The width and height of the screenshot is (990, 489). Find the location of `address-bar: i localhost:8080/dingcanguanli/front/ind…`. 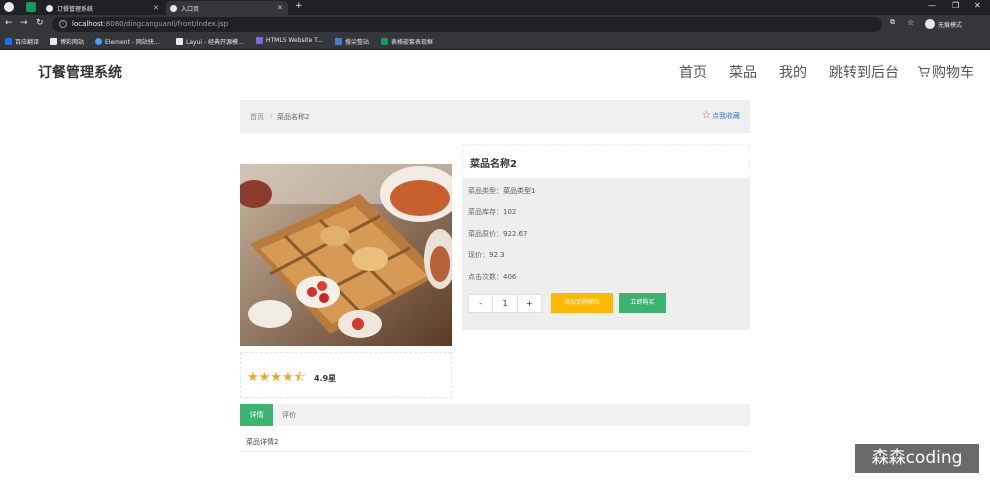

address-bar: i localhost:8080/dingcanguanli/front/ind… is located at coordinates (467, 24).